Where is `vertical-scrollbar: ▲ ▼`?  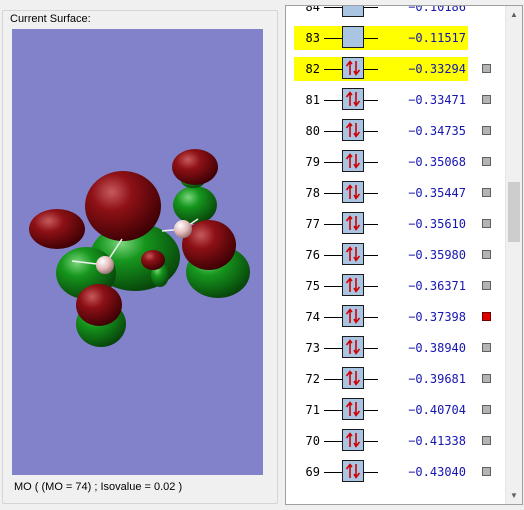 vertical-scrollbar: ▲ ▼ is located at coordinates (513, 255).